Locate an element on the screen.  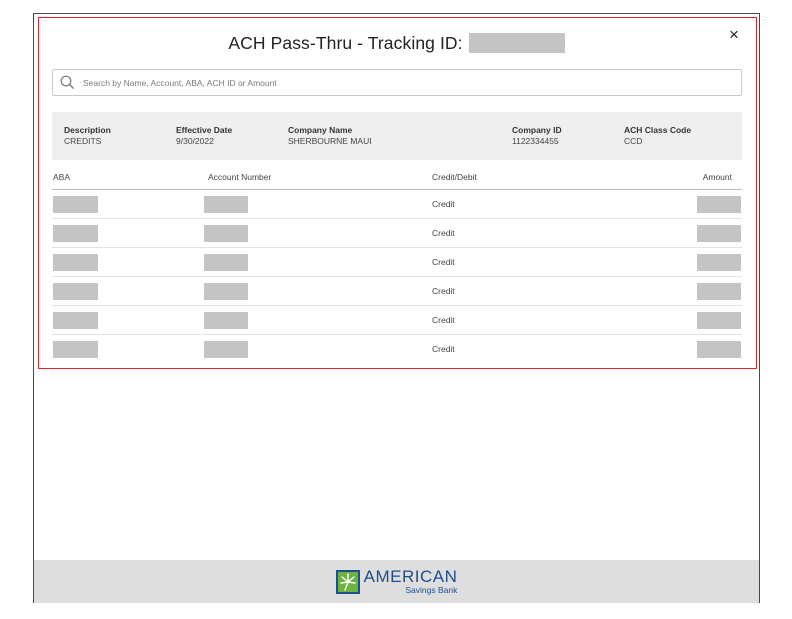
summary-company-name: Company Name SHERBOURNE MAUI is located at coordinates (330, 136).